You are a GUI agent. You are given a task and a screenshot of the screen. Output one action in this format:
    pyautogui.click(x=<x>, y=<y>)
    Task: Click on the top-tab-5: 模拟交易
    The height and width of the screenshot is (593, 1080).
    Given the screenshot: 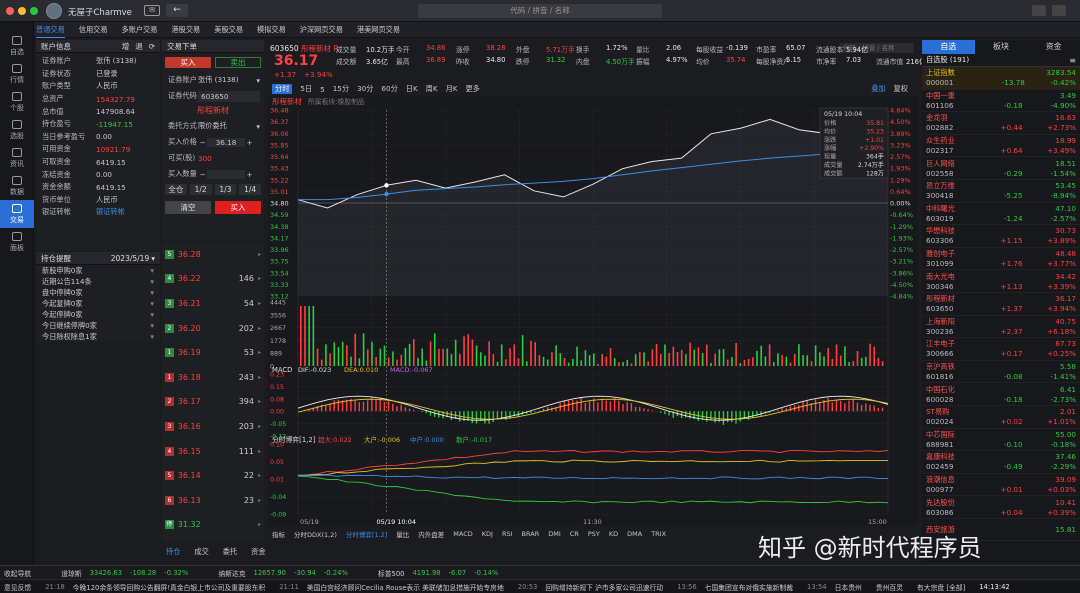 What is the action you would take?
    pyautogui.click(x=271, y=30)
    